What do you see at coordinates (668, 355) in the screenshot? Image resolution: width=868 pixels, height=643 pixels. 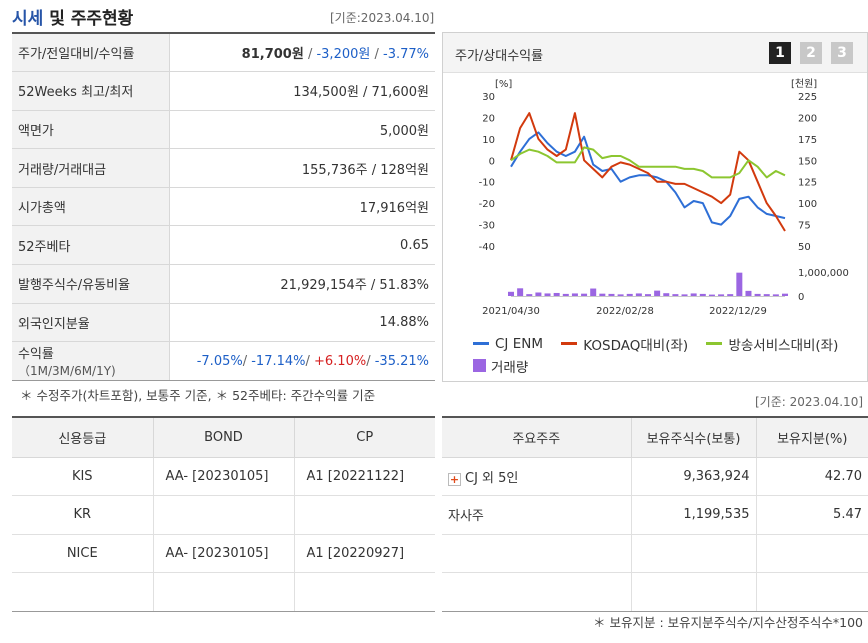 I see `chart-legend: CJ ENM KOSDAQ대비(좌) 방송서비스대비(좌) 거래량` at bounding box center [668, 355].